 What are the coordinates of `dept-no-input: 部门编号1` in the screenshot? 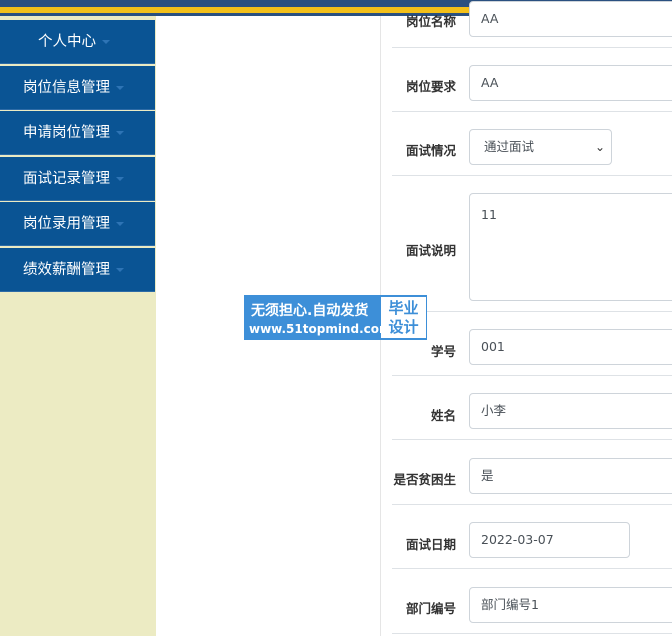 It's located at (570, 605).